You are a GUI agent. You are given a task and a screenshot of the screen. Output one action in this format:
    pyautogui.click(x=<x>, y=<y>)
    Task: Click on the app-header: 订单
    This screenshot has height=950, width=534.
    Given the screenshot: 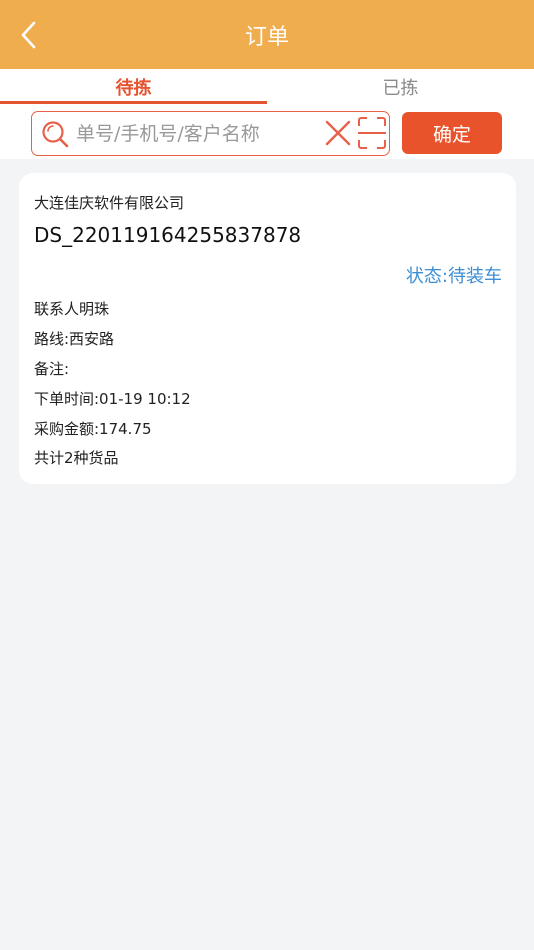 What is the action you would take?
    pyautogui.click(x=267, y=34)
    